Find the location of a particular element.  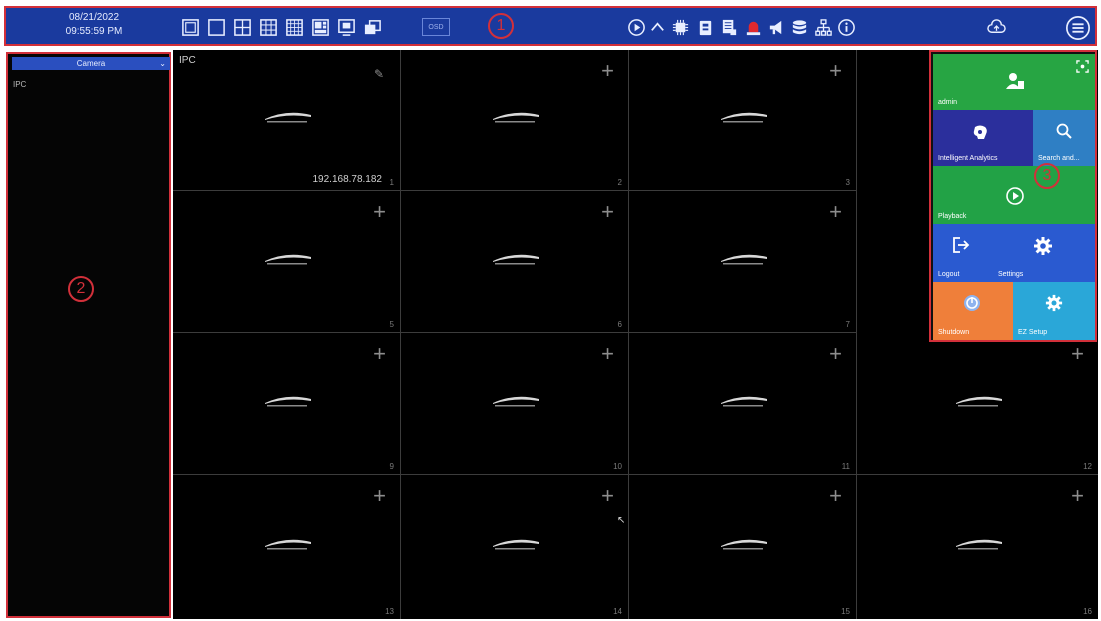

multi-window-icon is located at coordinates (372, 27).